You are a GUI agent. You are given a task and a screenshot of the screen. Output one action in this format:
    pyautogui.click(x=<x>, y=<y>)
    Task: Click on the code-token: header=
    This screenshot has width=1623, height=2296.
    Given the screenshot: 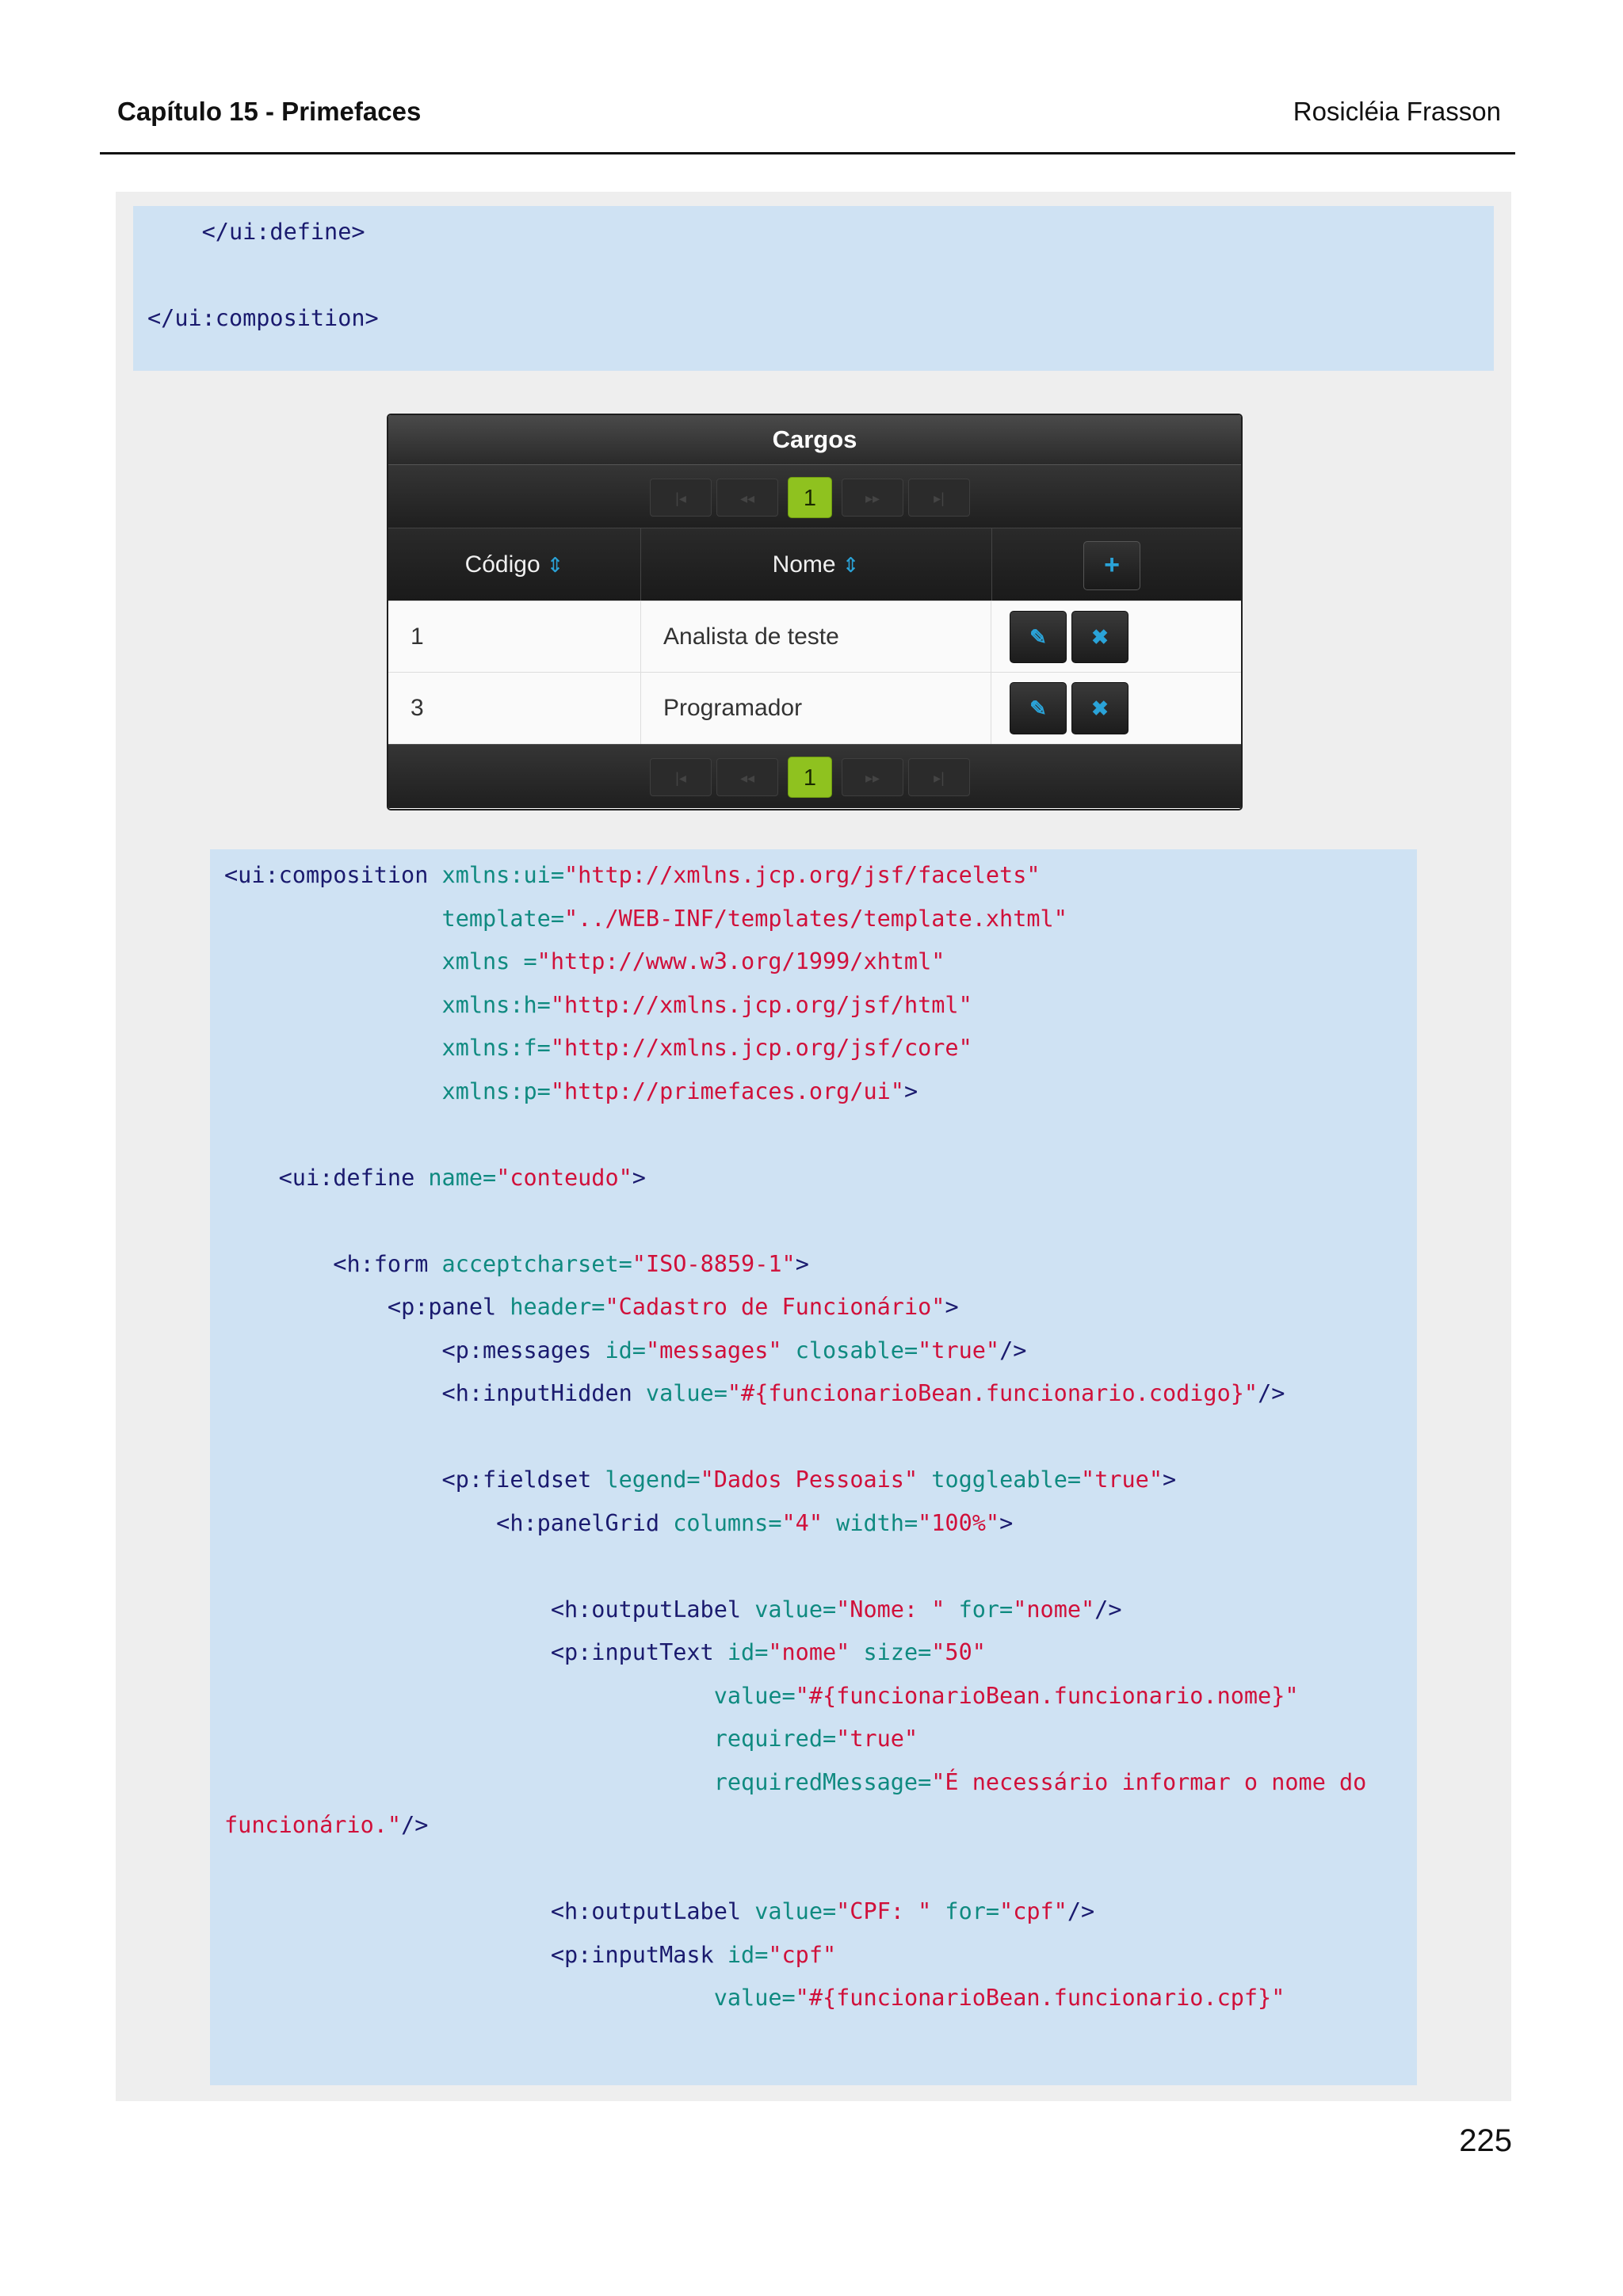 What is the action you would take?
    pyautogui.click(x=550, y=1307)
    